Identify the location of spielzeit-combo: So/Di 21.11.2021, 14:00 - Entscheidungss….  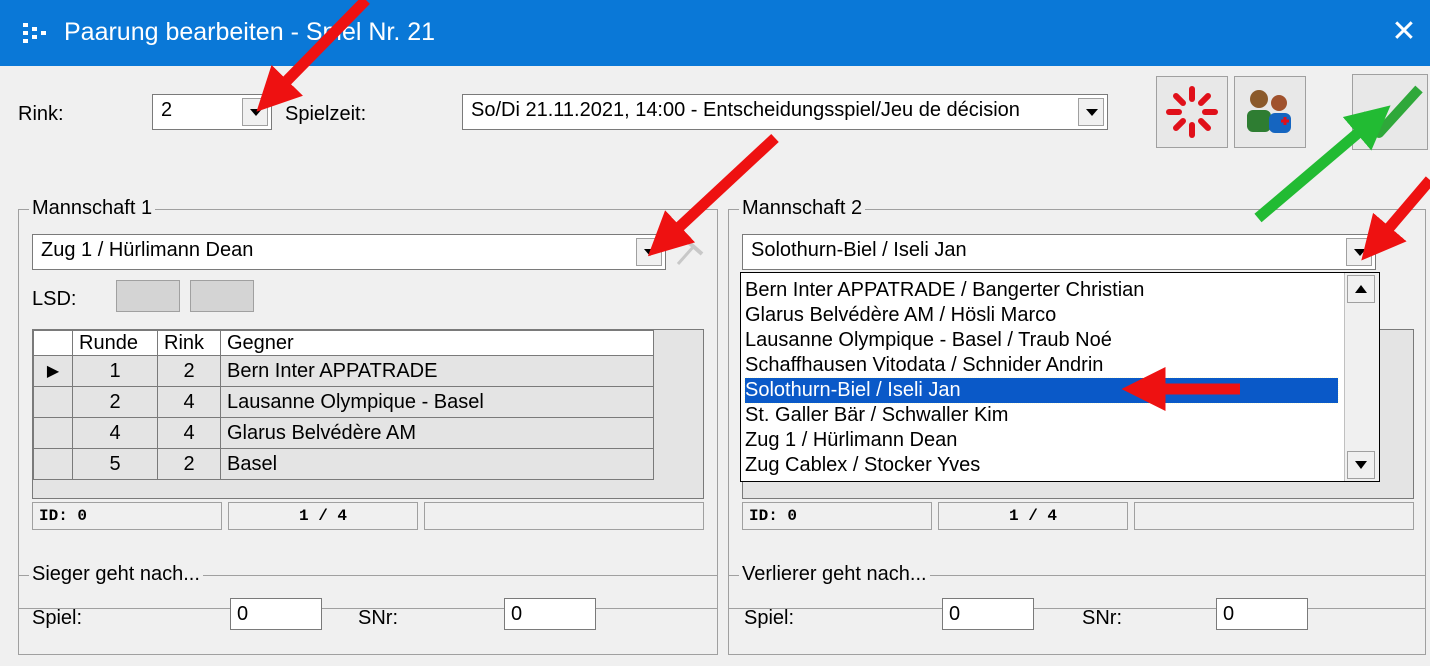
(785, 112).